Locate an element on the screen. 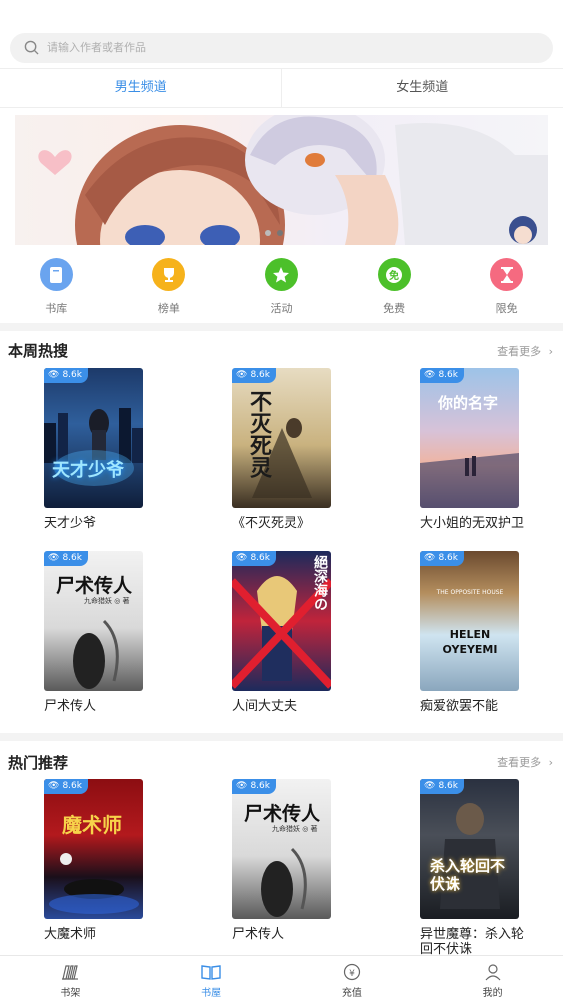 This screenshot has width=563, height=1000. user-icon is located at coordinates (493, 972).